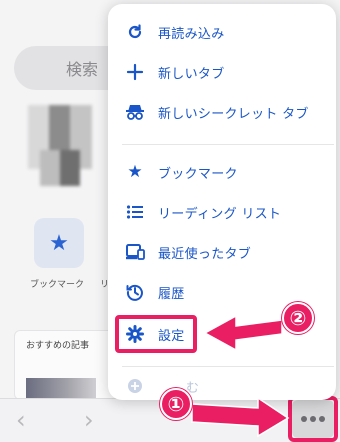 Image resolution: width=340 pixels, height=442 pixels. Describe the element at coordinates (176, 404) in the screenshot. I see `step-1-badge: ①` at that location.